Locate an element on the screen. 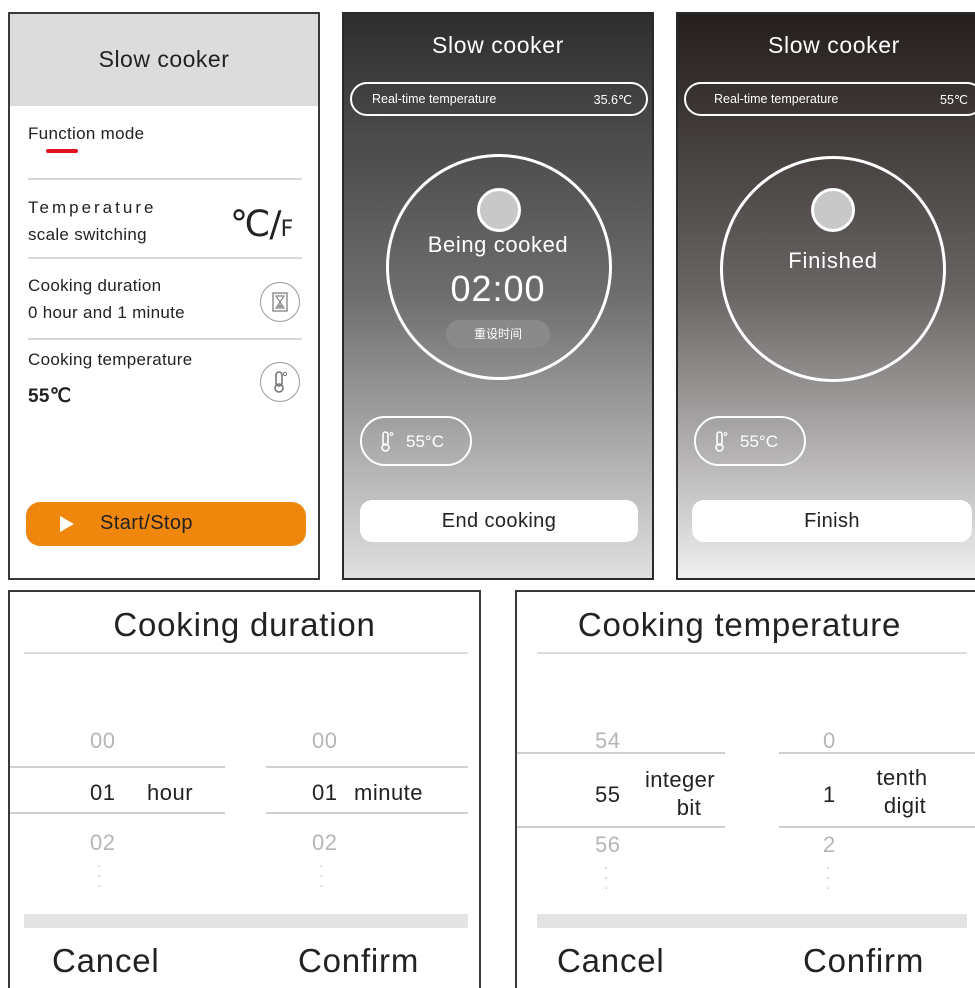 The width and height of the screenshot is (975, 988). realtime-temperature-pill: Real-time temperature 55℃ is located at coordinates (829, 99).